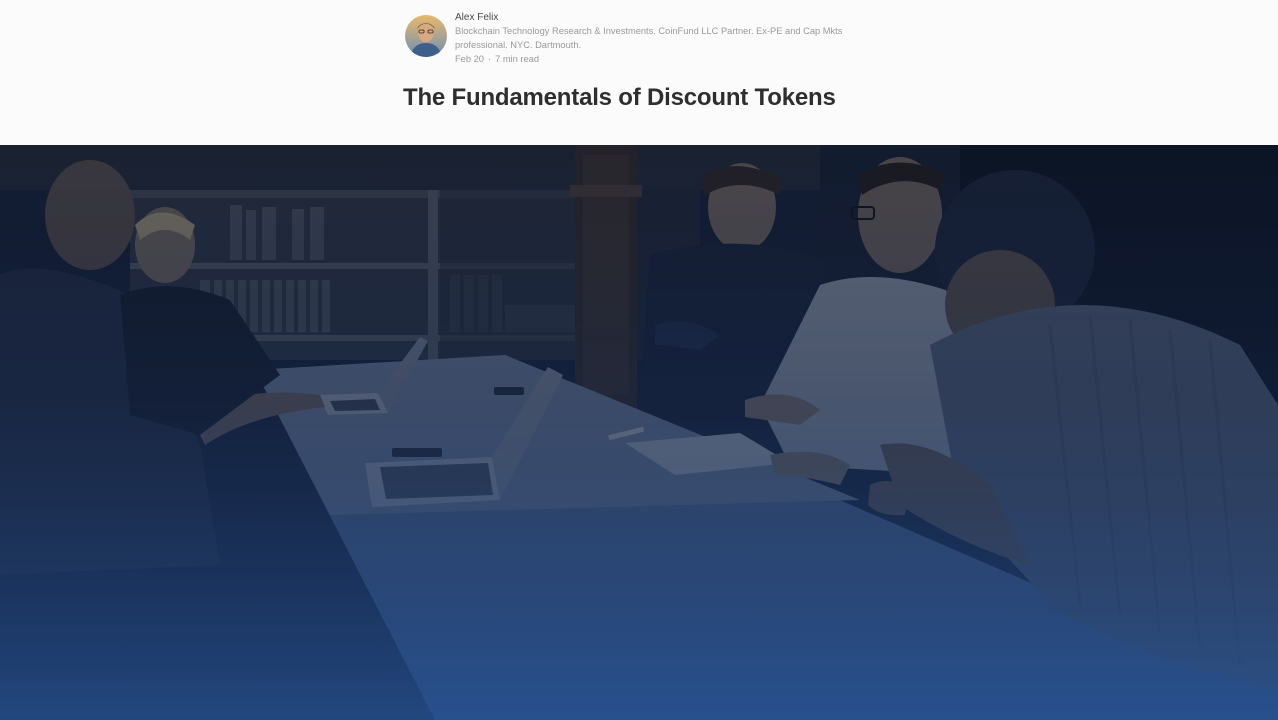  Describe the element at coordinates (655, 59) in the screenshot. I see `article-meta: Feb 20 · 7 min read` at that location.